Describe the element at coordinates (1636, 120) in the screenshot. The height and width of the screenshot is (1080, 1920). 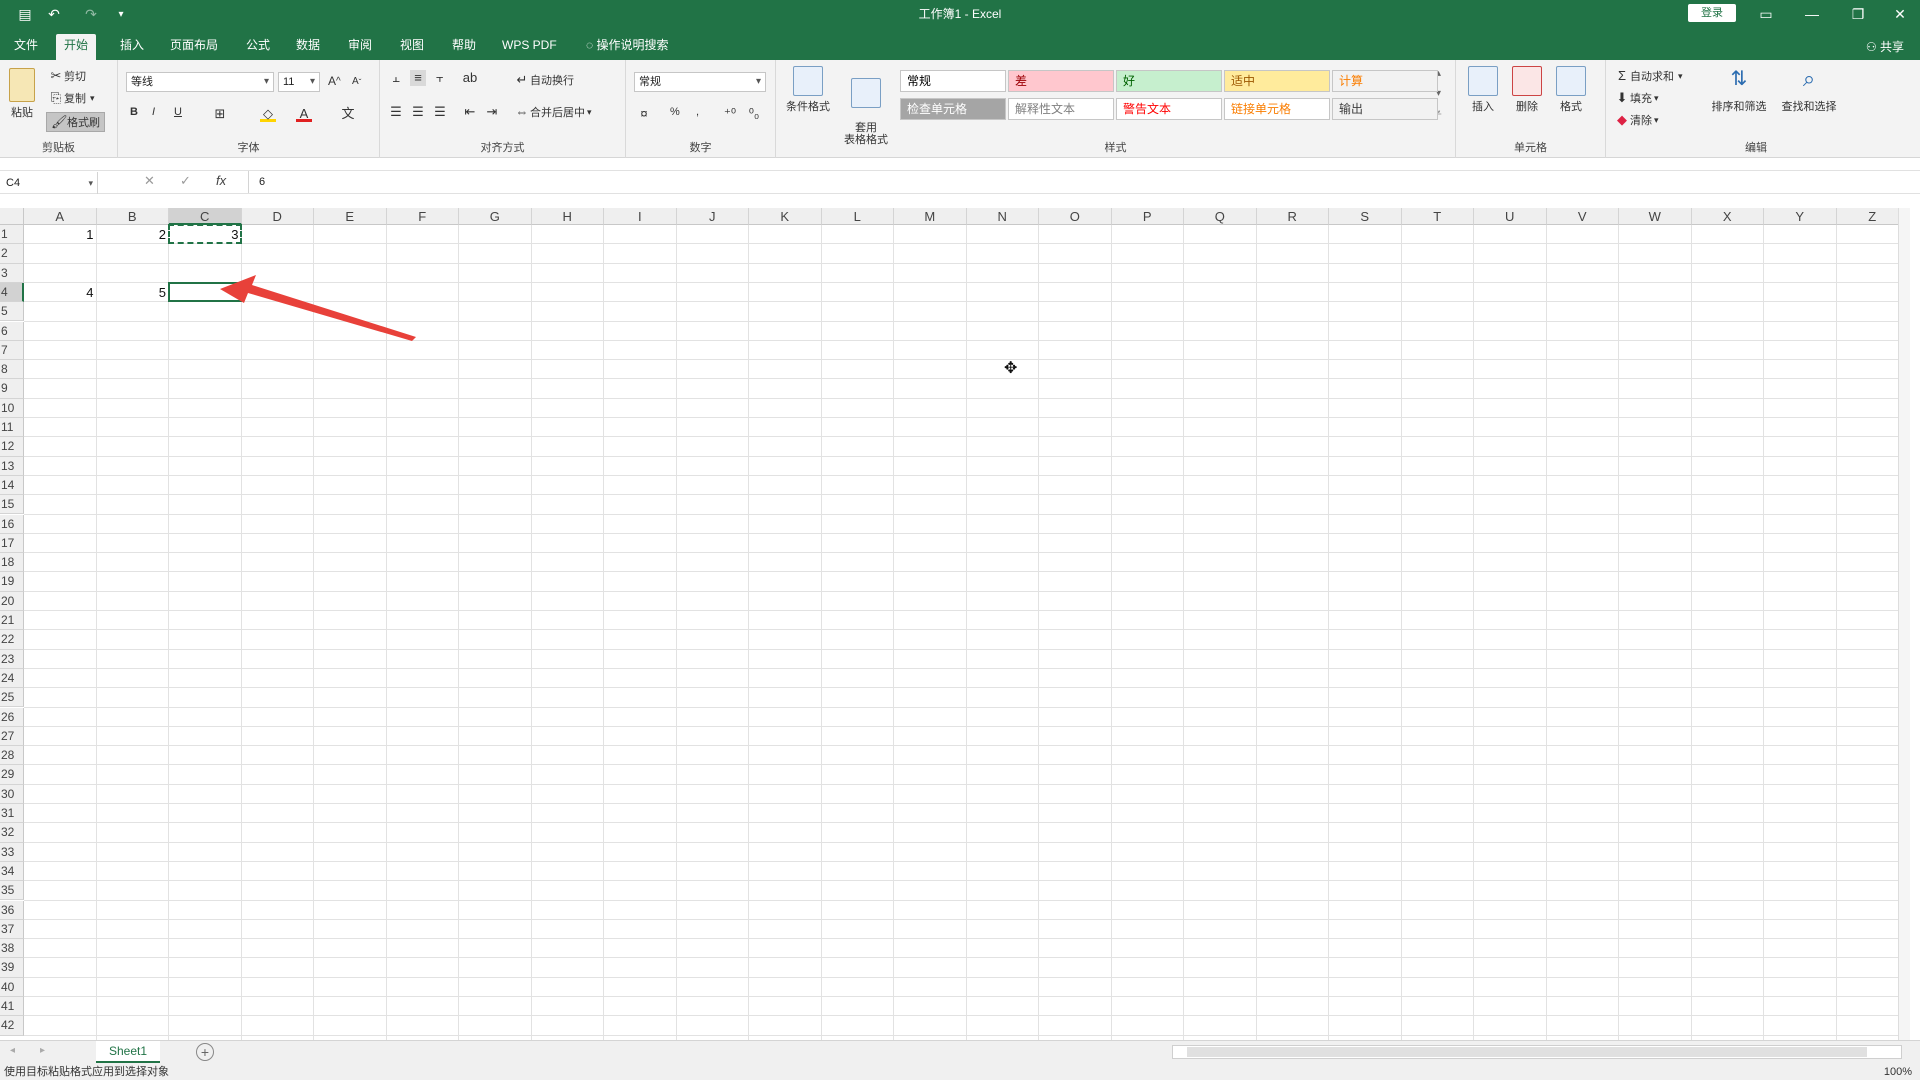
I see `clear-button: ◆ 清除 ▾` at that location.